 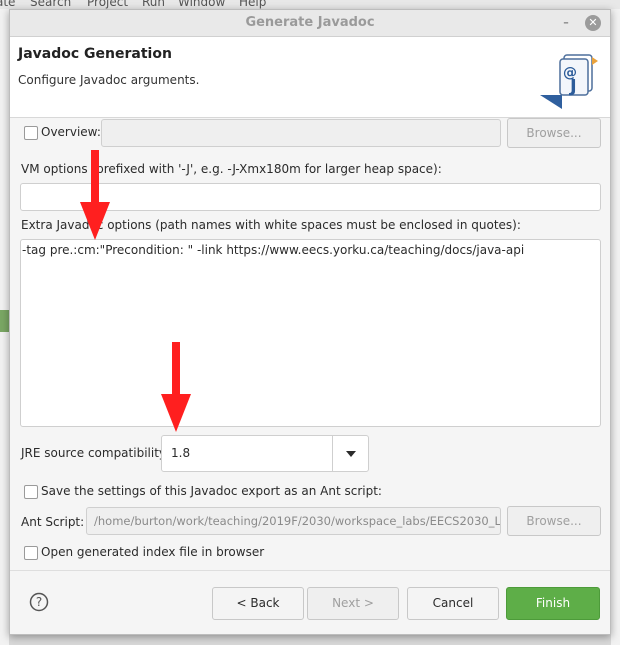 What do you see at coordinates (153, 552) in the screenshot?
I see `open-index-label: Open generated index file in browser` at bounding box center [153, 552].